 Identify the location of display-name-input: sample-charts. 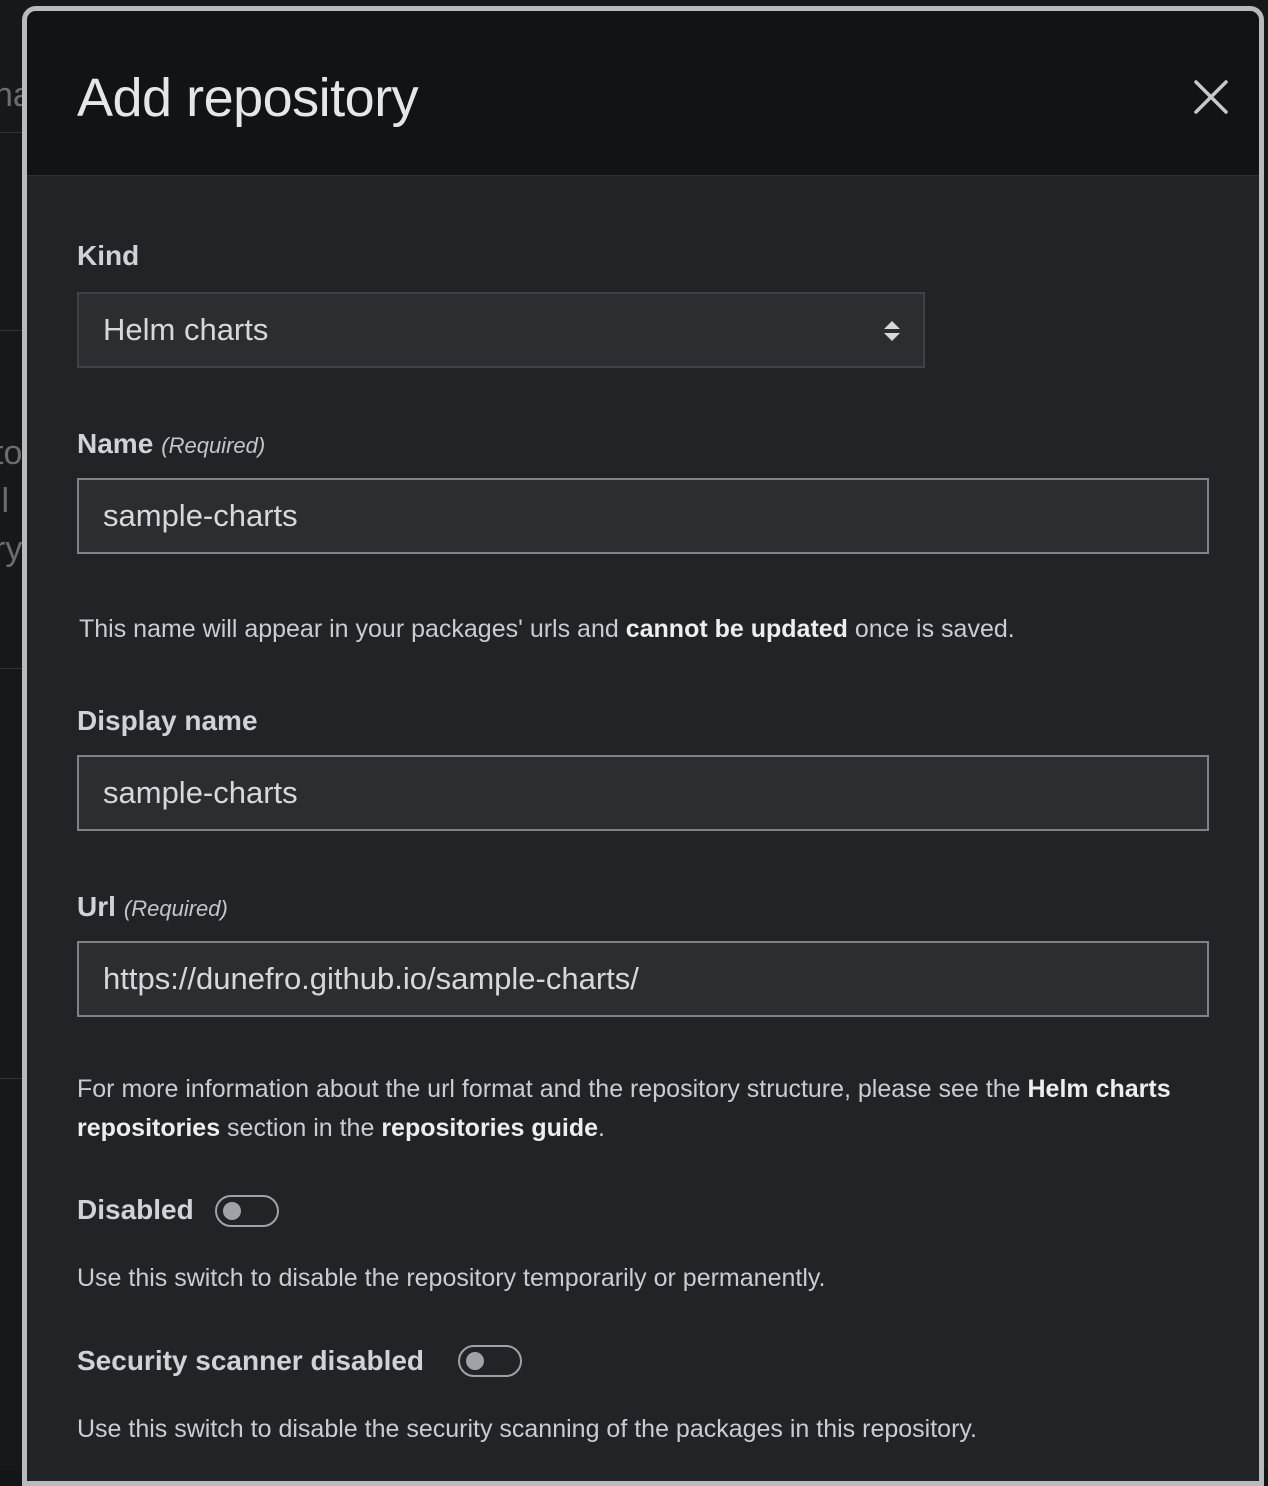
(643, 793).